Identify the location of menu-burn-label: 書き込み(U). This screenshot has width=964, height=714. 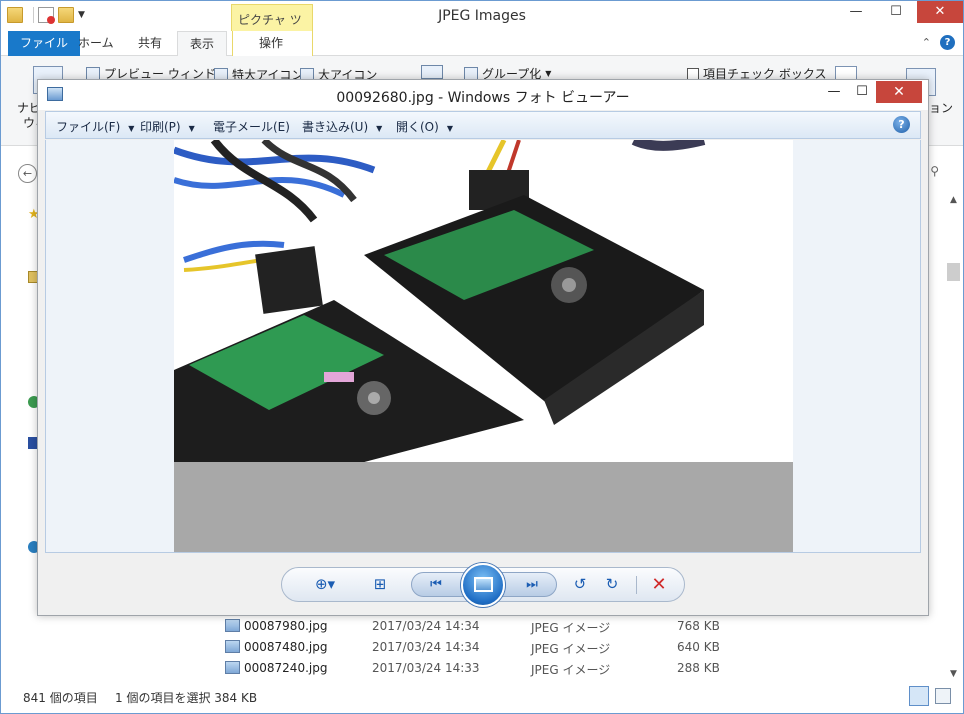
(335, 127).